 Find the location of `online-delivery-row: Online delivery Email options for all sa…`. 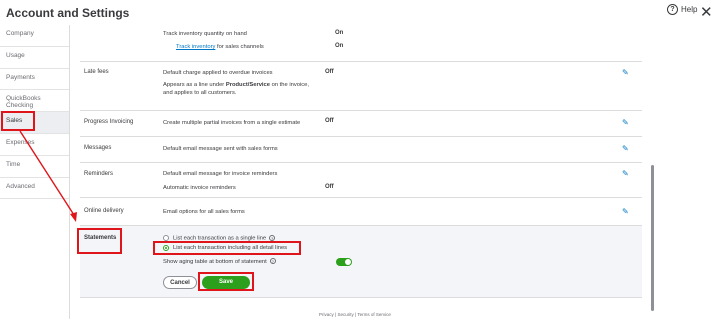

online-delivery-row: Online delivery Email options for all sa… is located at coordinates (361, 212).